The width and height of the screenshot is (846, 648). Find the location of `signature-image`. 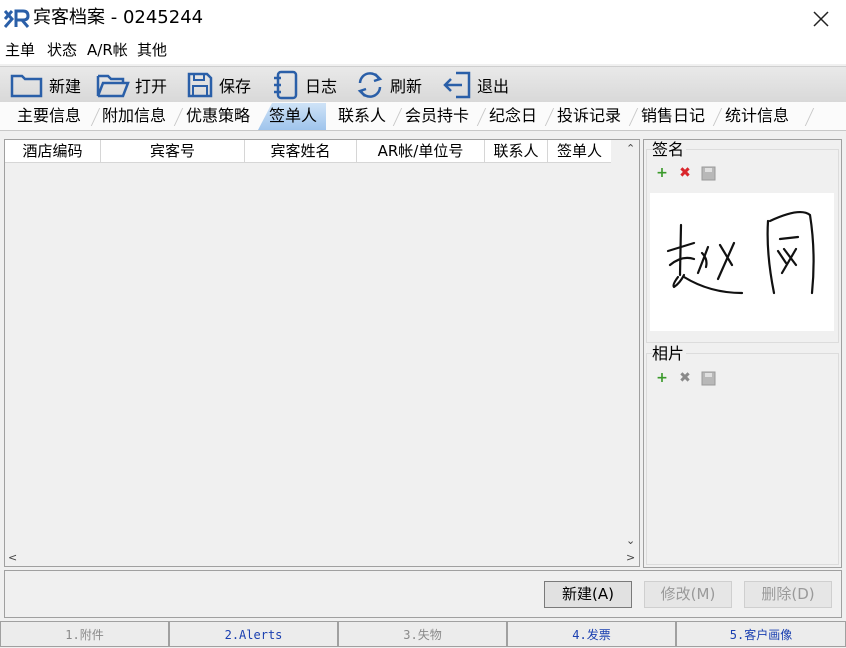

signature-image is located at coordinates (742, 262).